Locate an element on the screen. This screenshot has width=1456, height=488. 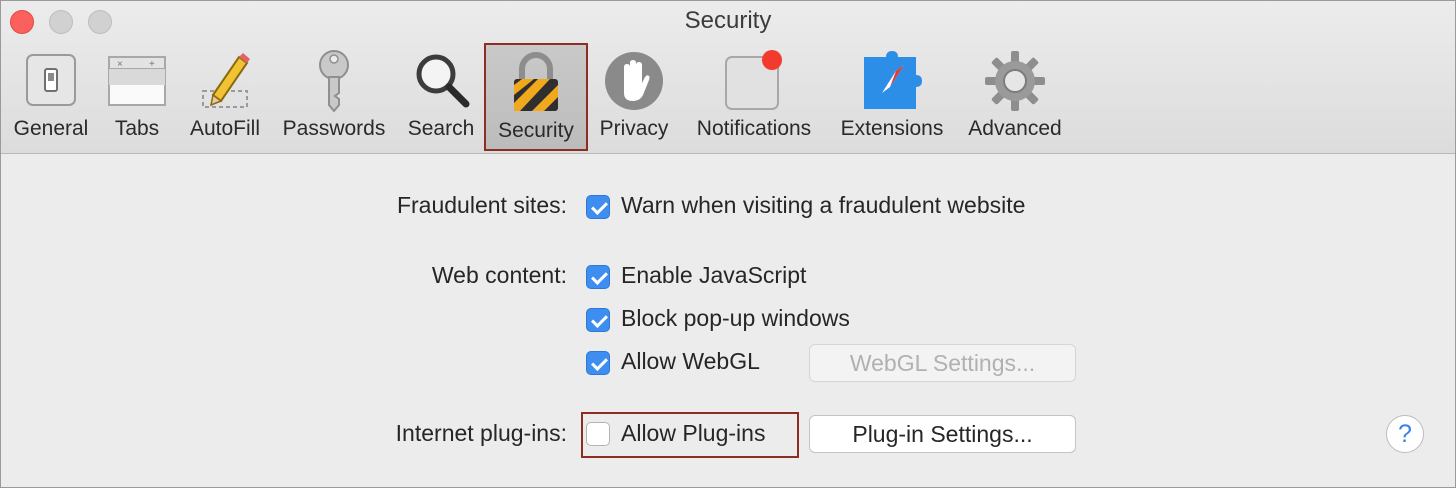
toolbar-label-autofill: AutoFill is located at coordinates (225, 128).